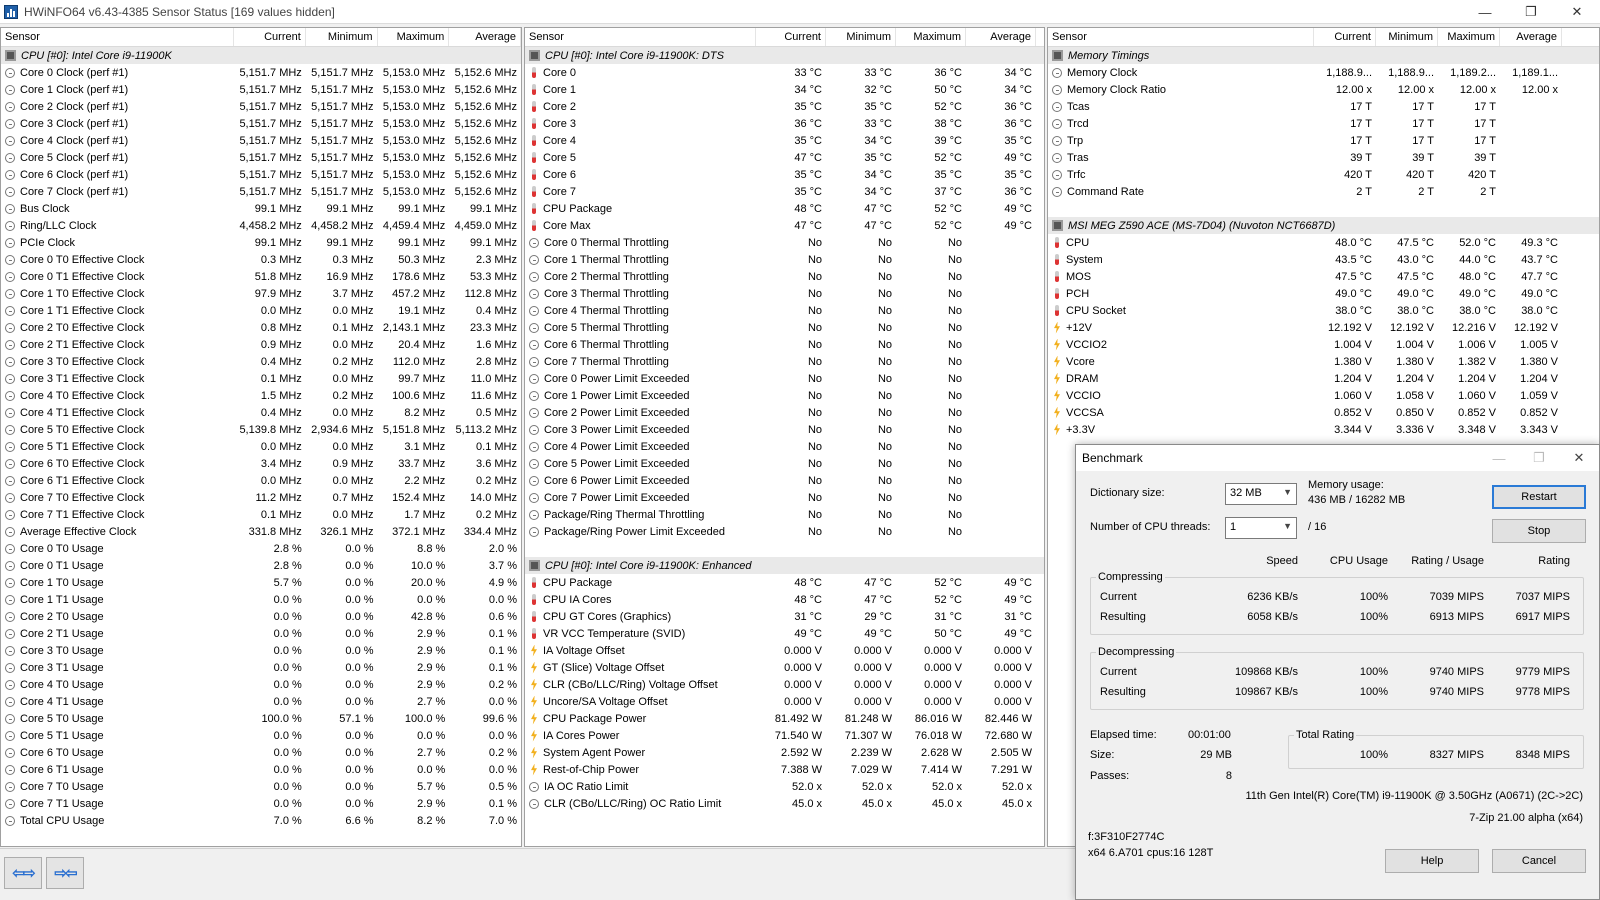 The width and height of the screenshot is (1600, 900). I want to click on sensor-group-header: Memory Timings, so click(1323, 55).